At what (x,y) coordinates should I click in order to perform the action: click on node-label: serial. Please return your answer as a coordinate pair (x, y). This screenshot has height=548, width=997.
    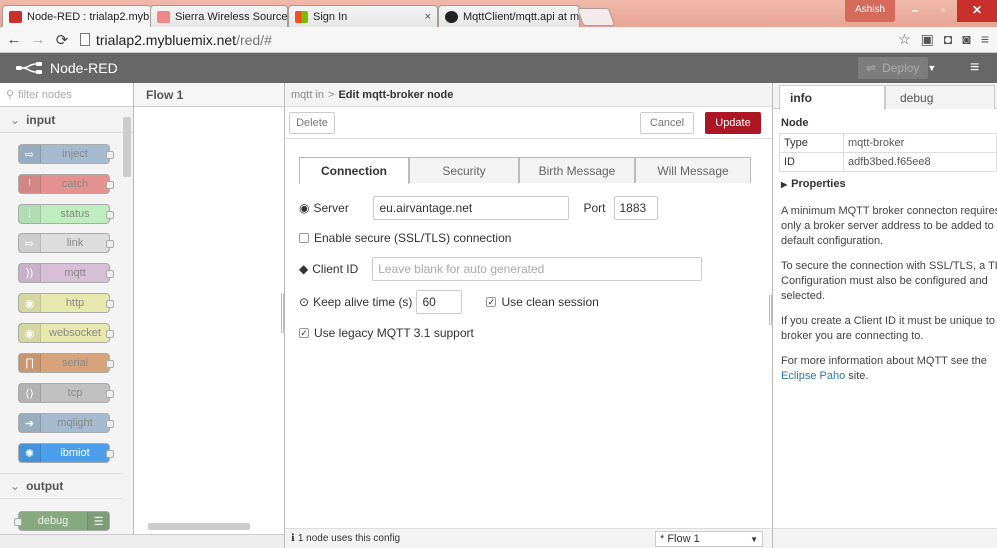
    Looking at the image, I should click on (75, 363).